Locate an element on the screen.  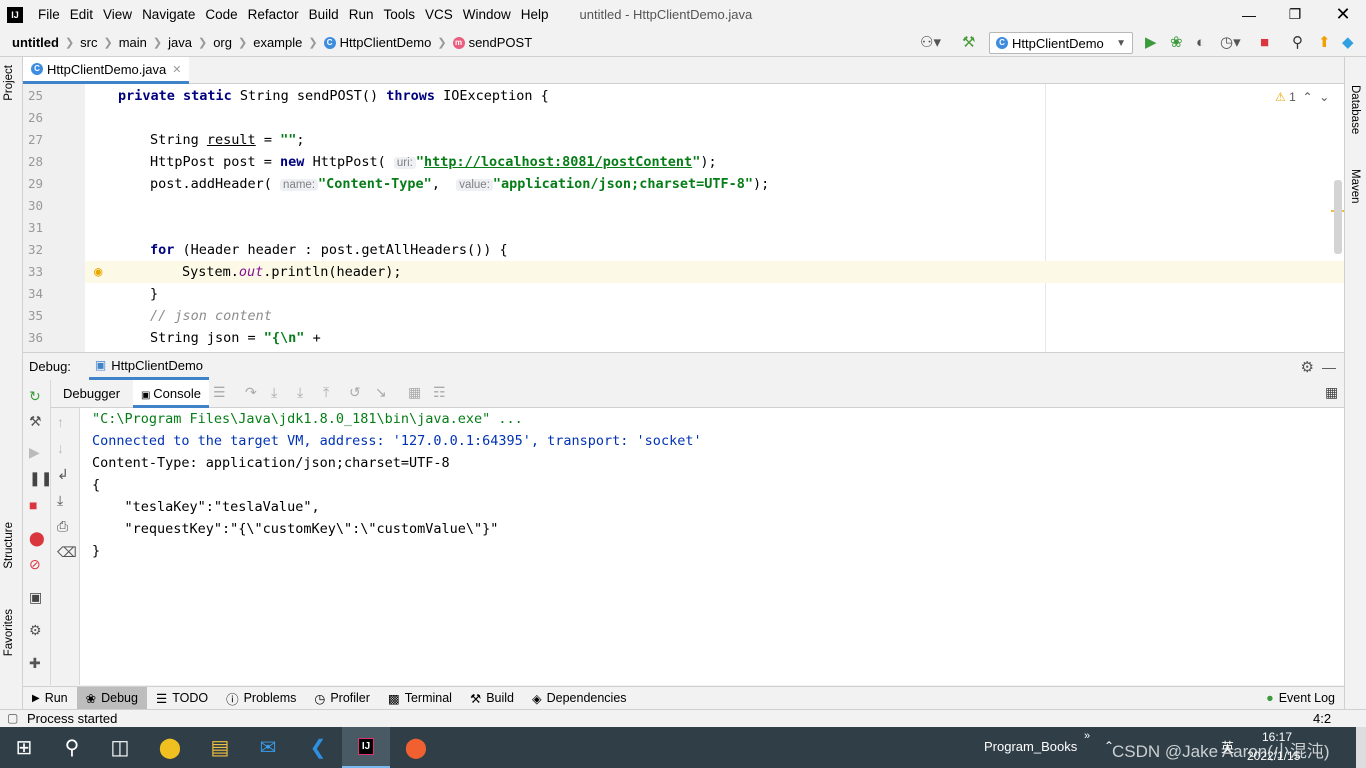
breadcrumb-java: java is located at coordinates (180, 42).